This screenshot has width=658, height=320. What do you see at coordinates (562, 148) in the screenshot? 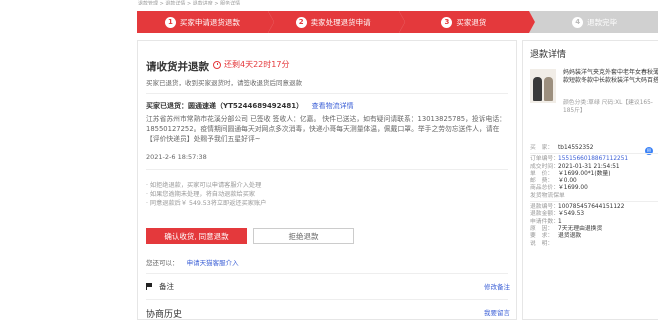
I see `detail-row: 买 家： tb14552352` at bounding box center [562, 148].